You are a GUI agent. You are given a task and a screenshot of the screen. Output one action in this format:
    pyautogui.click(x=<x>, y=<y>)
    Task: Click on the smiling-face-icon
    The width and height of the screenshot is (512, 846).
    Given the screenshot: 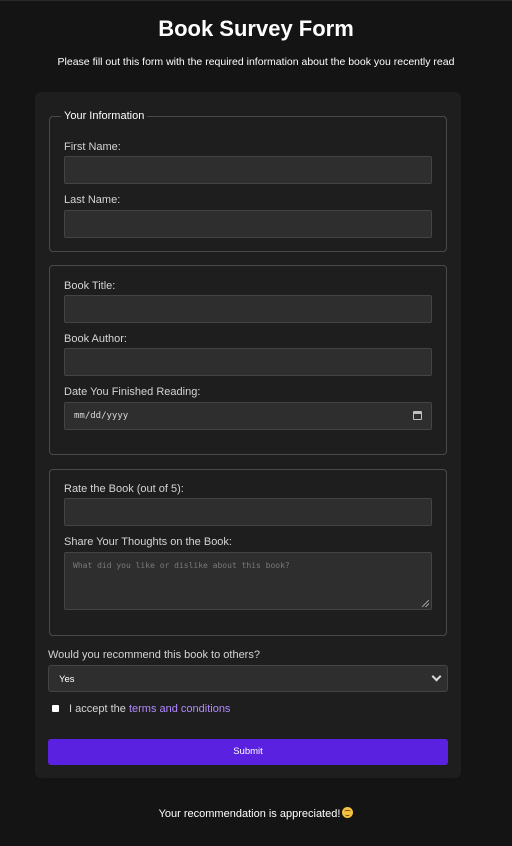 What is the action you would take?
    pyautogui.click(x=348, y=812)
    